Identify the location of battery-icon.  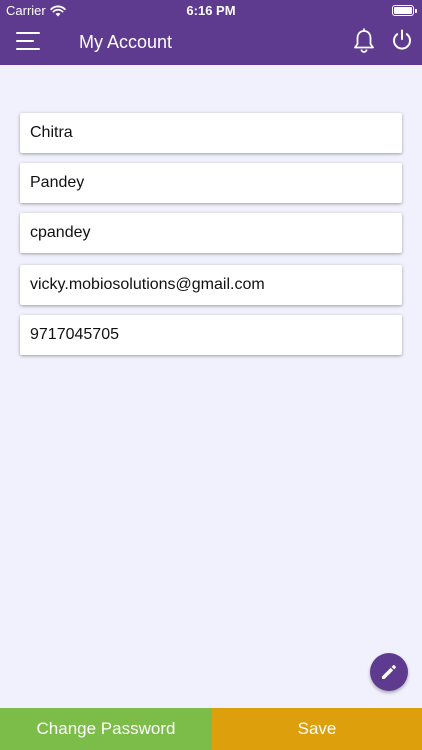
(404, 10).